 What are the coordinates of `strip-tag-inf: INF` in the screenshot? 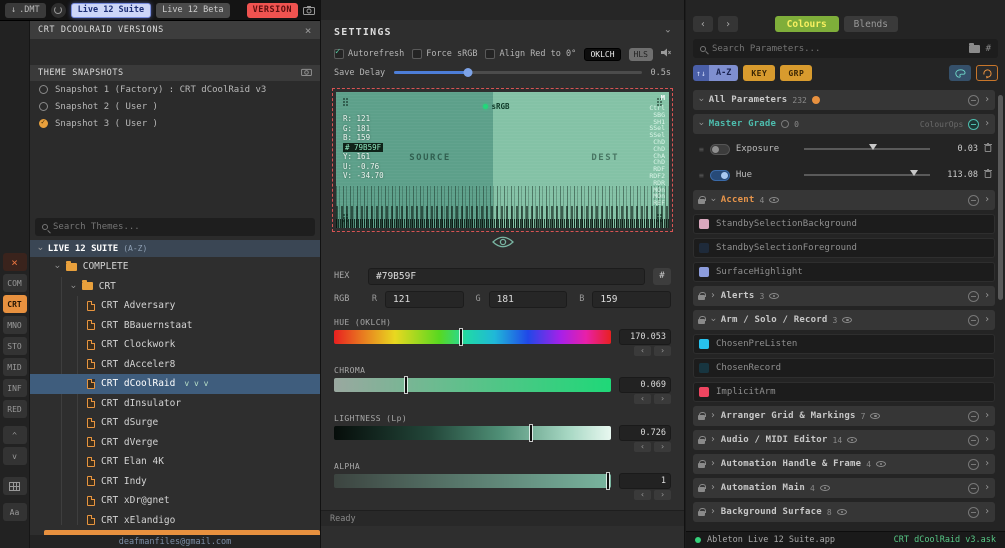 It's located at (14, 388).